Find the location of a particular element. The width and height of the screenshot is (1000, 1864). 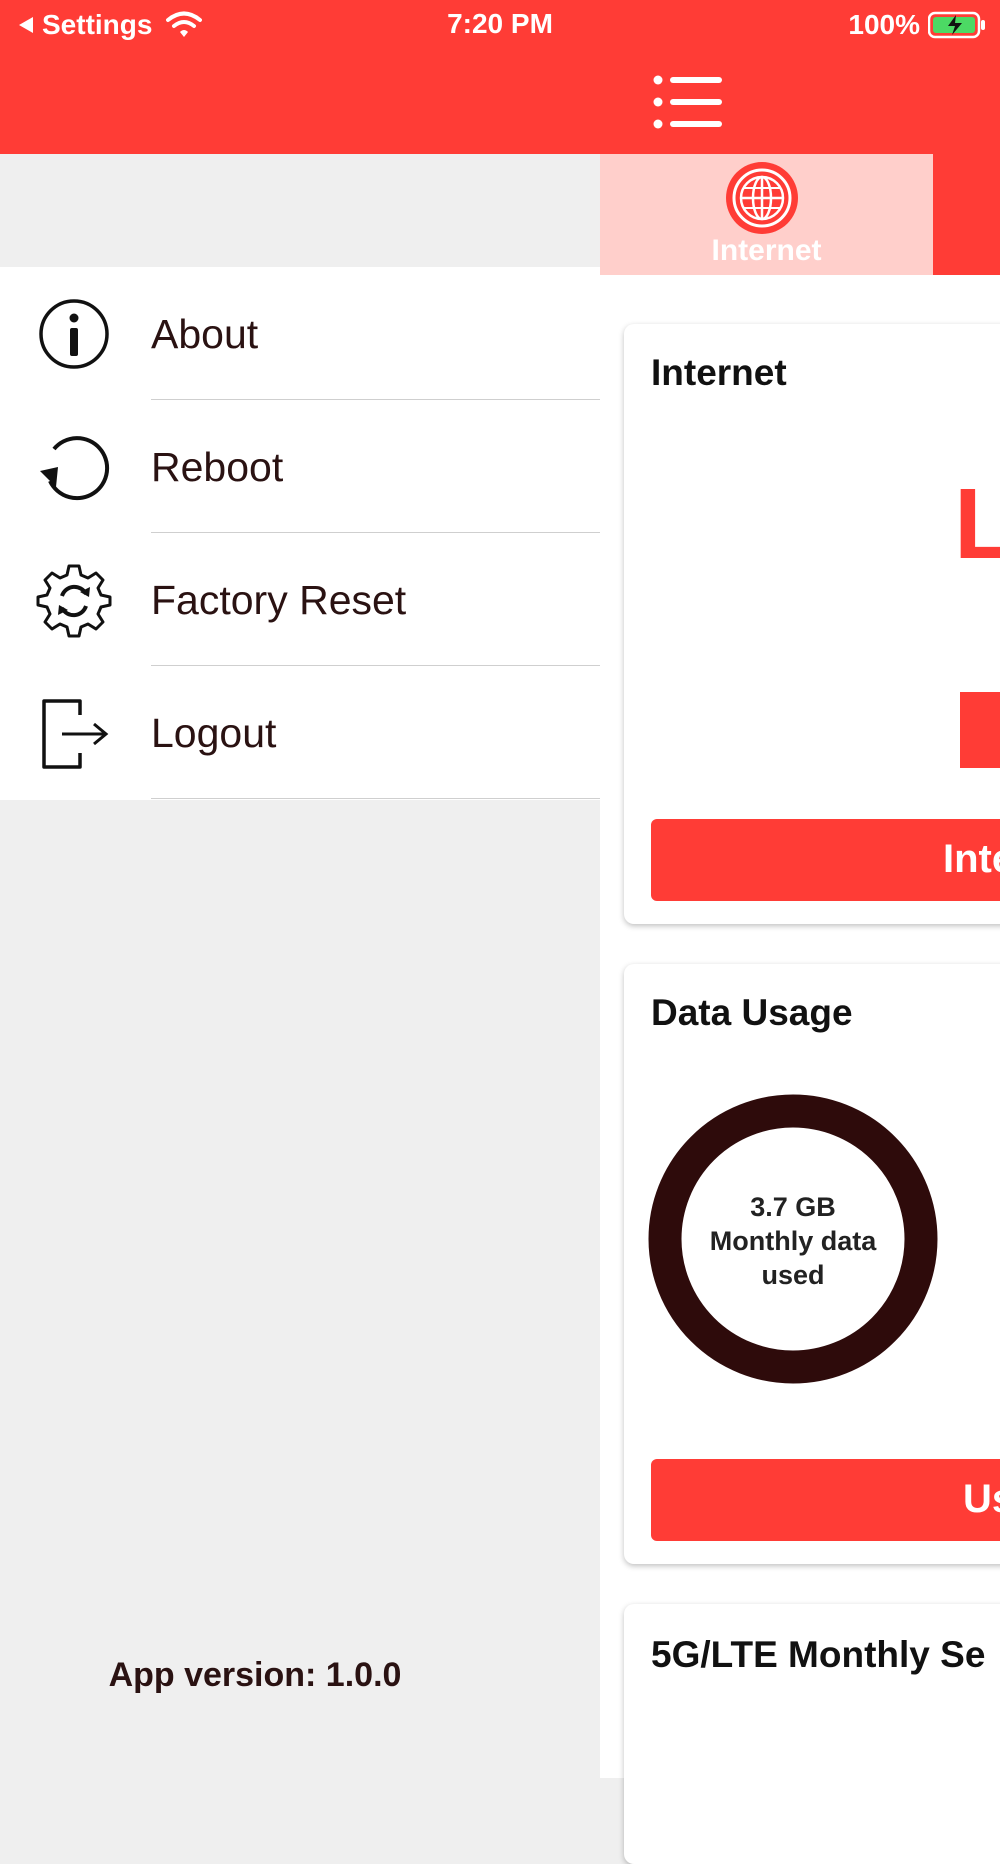

drawer-item-reboot-label: Reboot is located at coordinates (217, 467).